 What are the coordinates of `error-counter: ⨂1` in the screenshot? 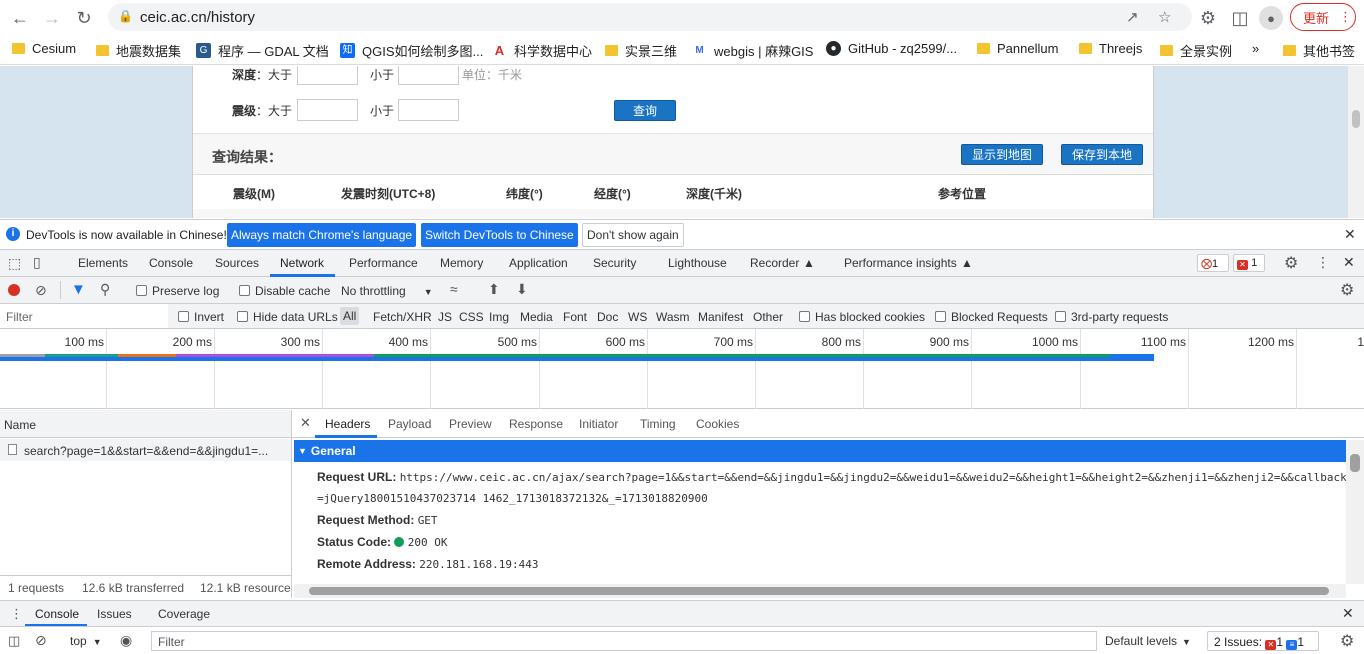 It's located at (1213, 263).